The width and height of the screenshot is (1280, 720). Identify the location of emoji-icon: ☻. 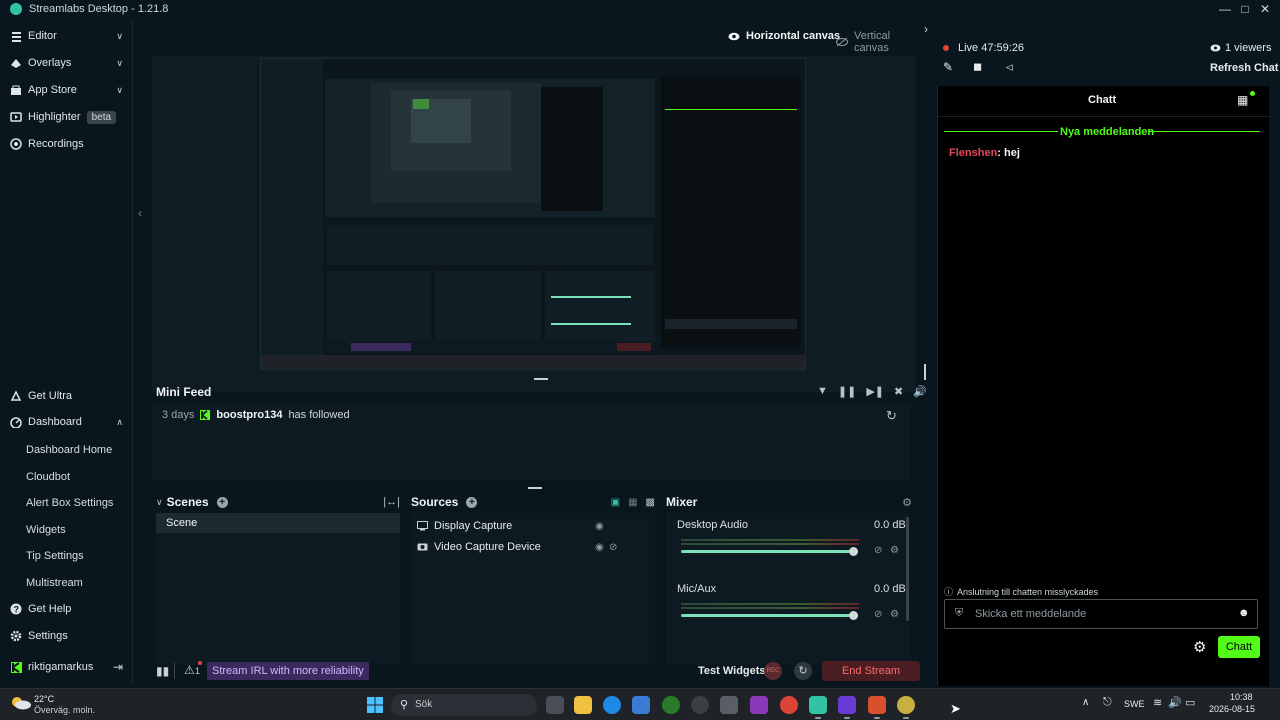
(1244, 613).